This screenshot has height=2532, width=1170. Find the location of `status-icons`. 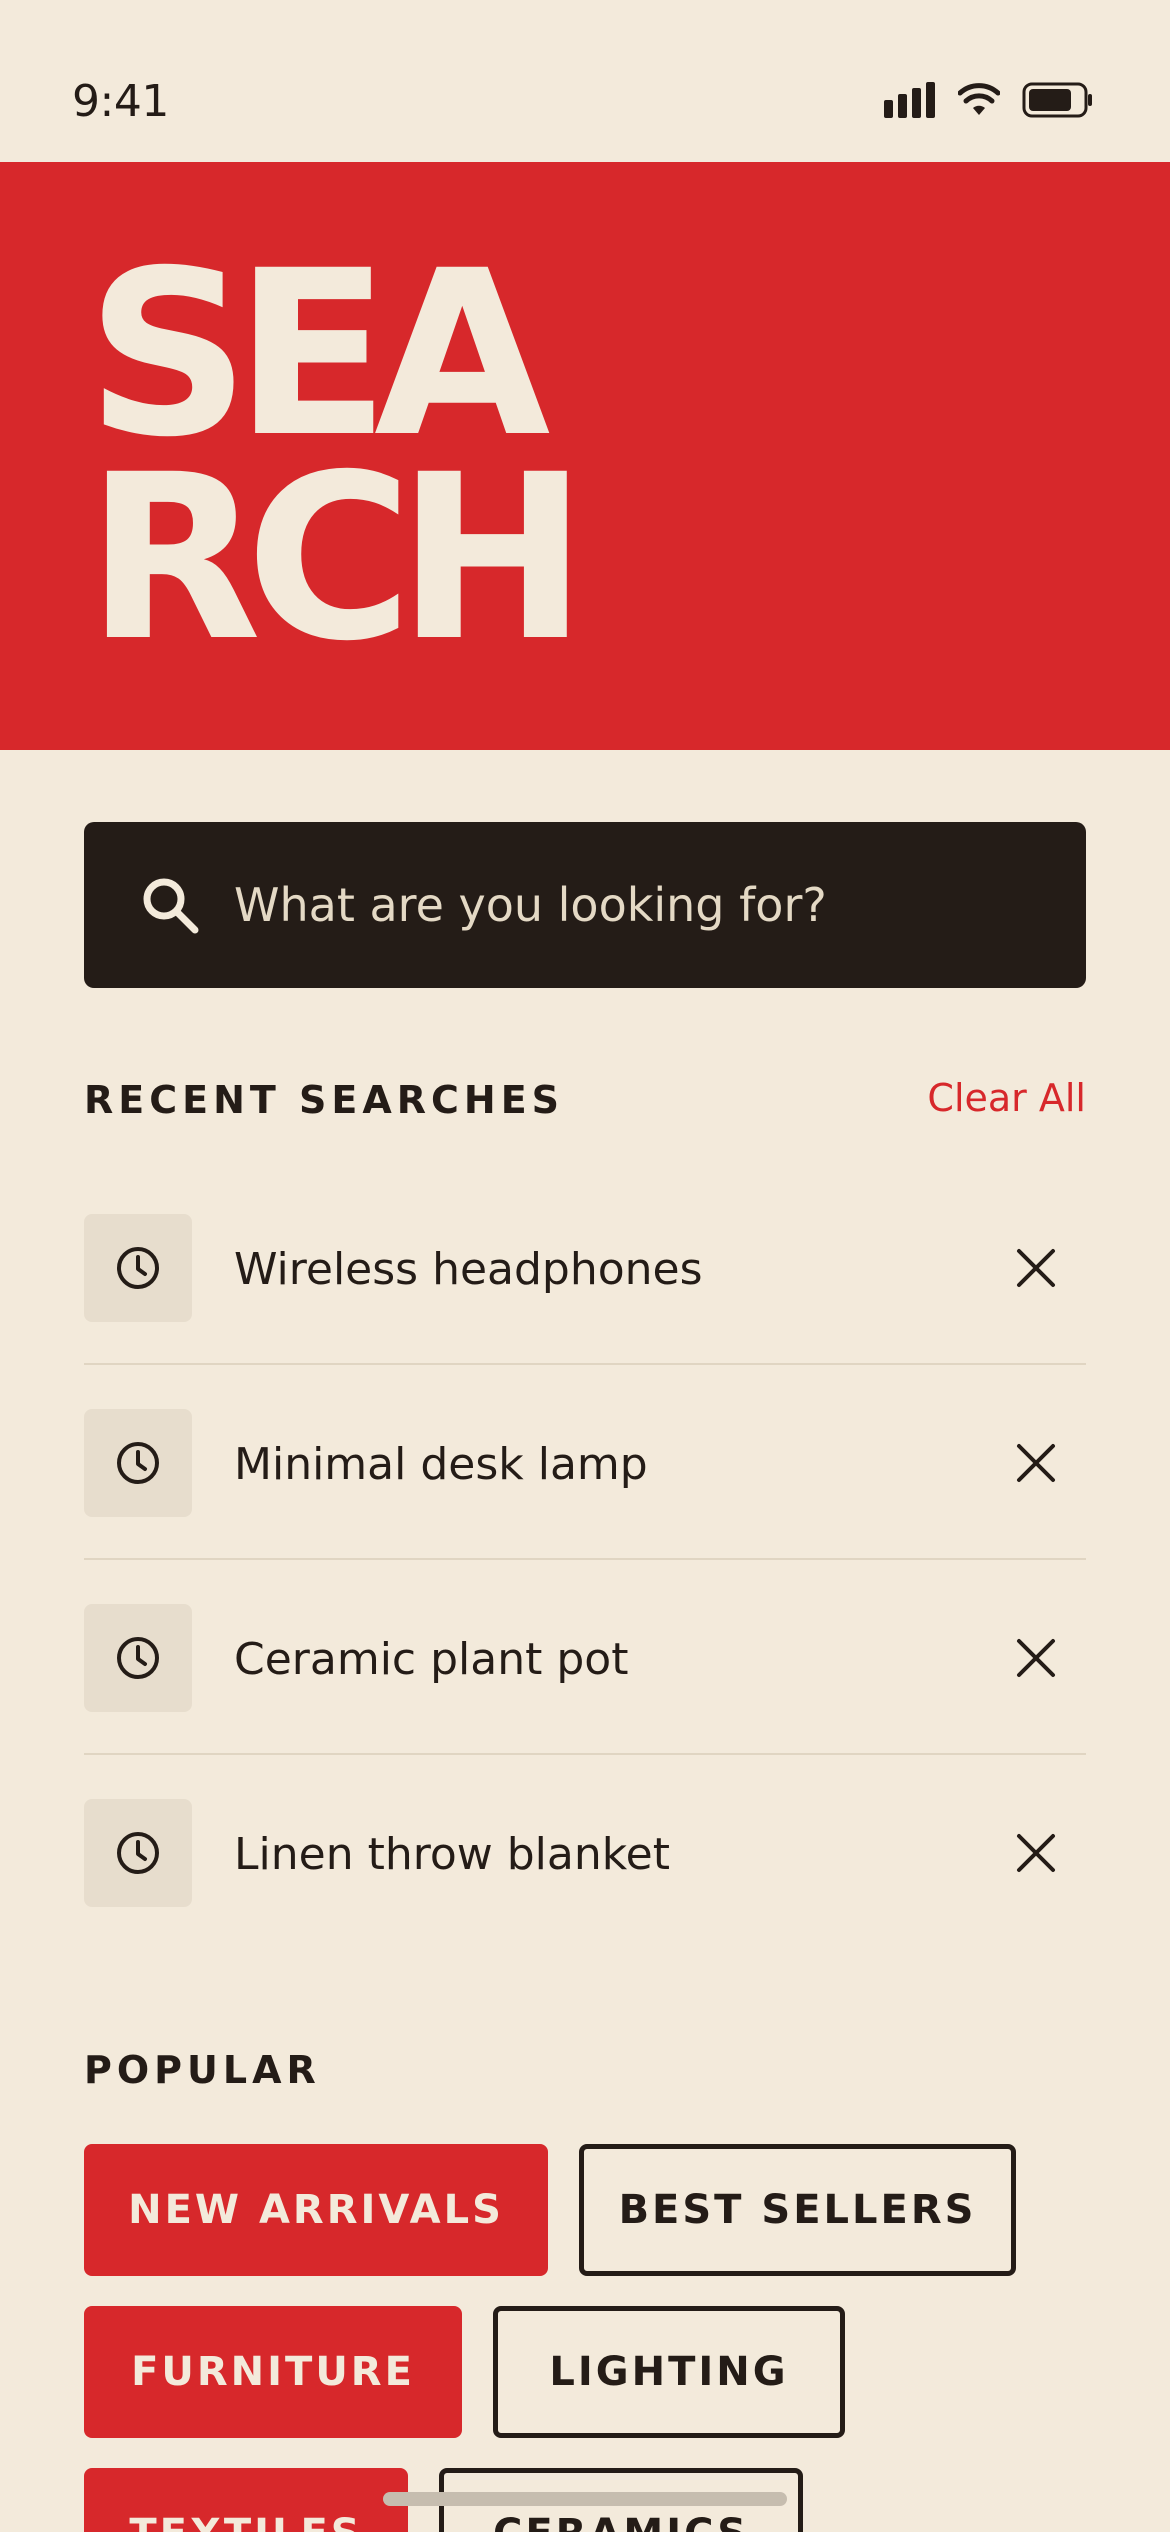

status-icons is located at coordinates (989, 100).